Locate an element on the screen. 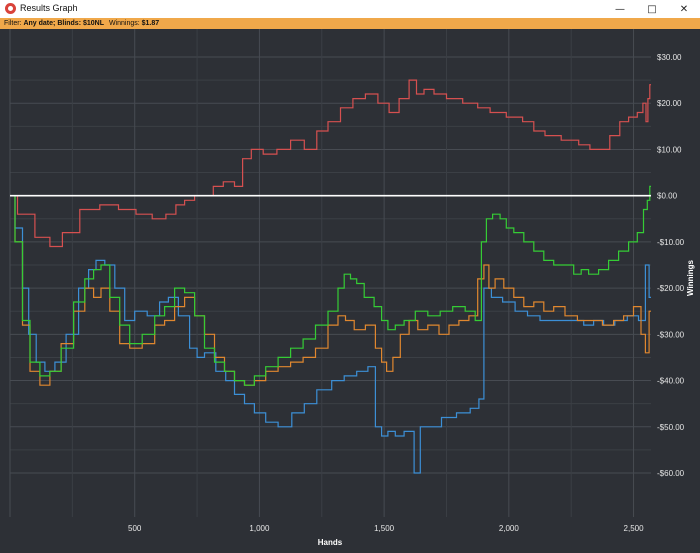  maximize-icon: □ is located at coordinates (652, 9).